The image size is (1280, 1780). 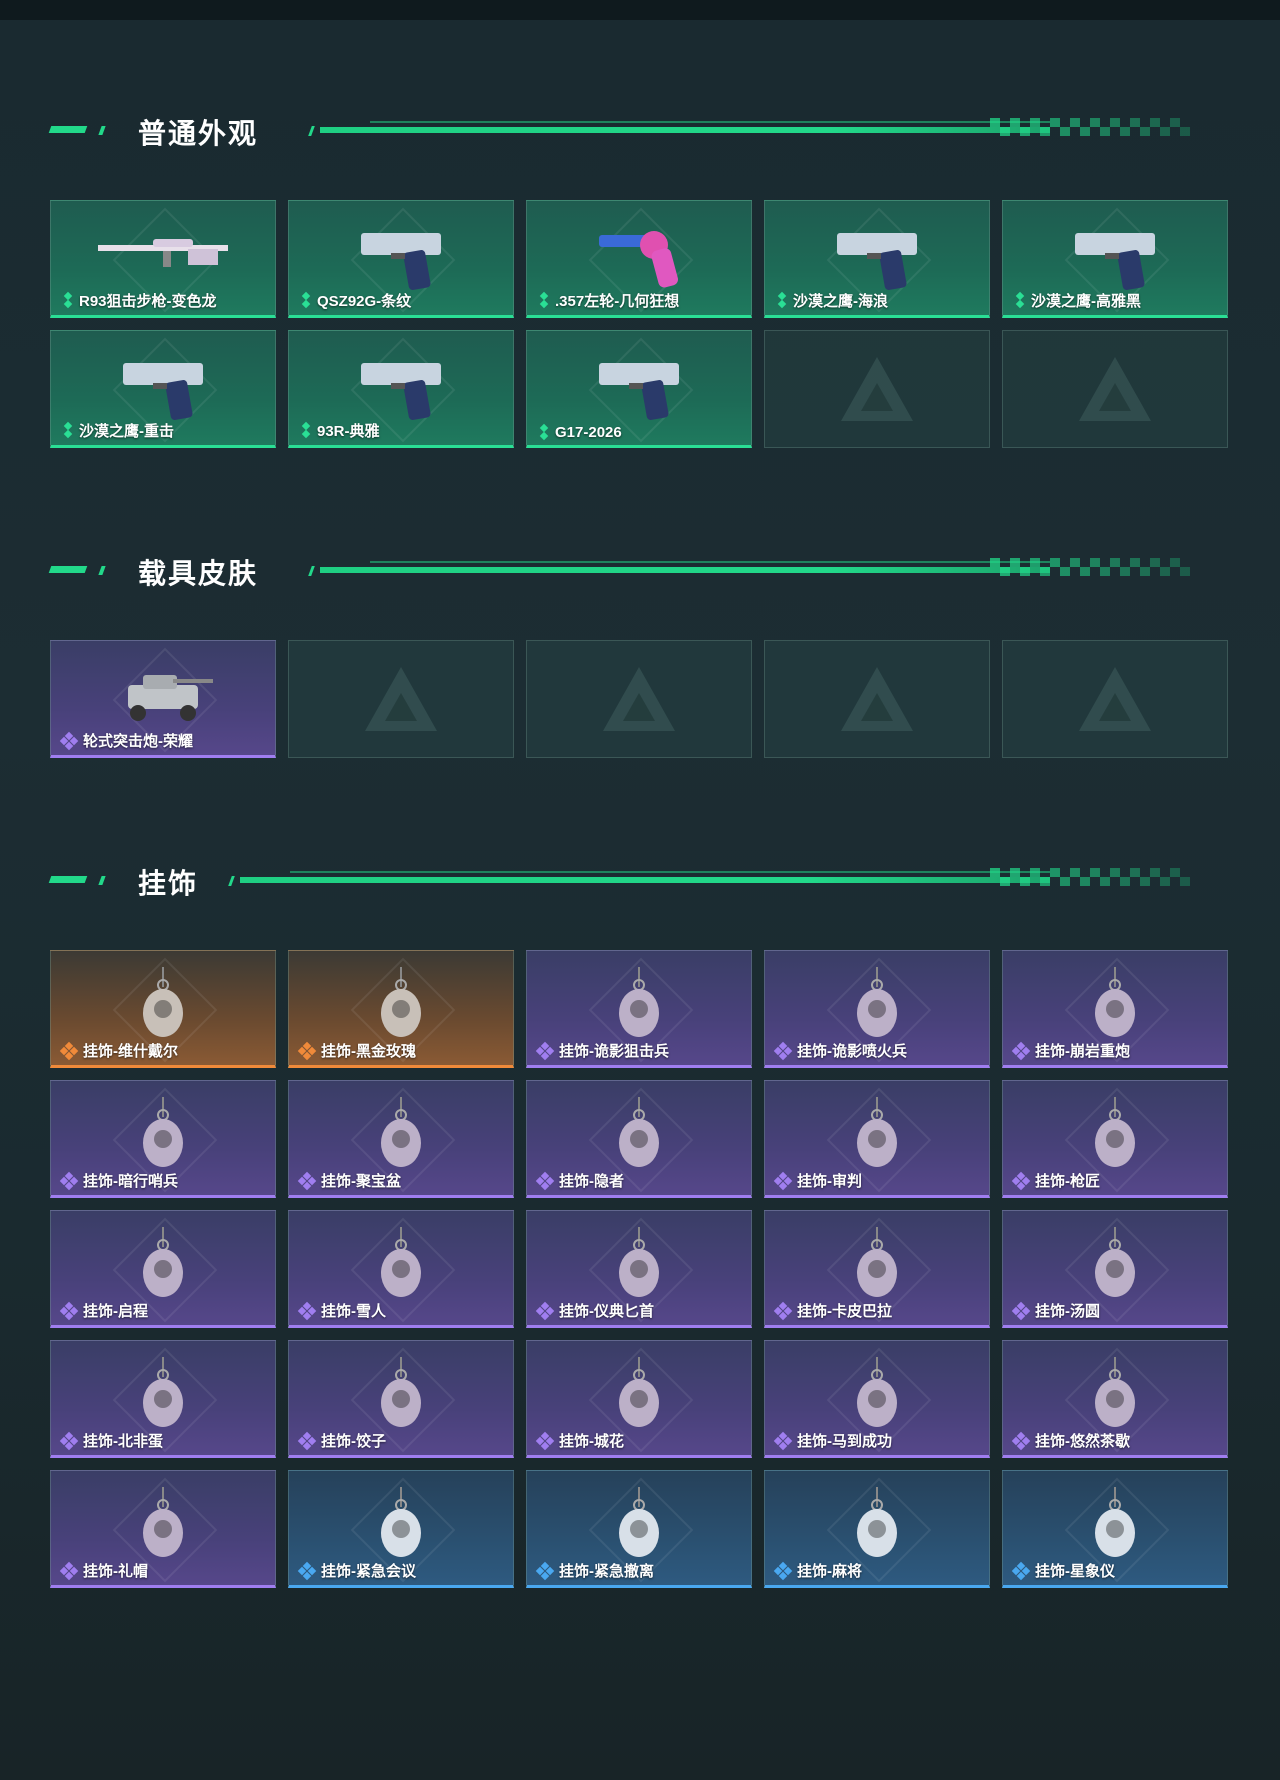 I want to click on item-label-text: 沙漠之鹰-重击, so click(x=126, y=431).